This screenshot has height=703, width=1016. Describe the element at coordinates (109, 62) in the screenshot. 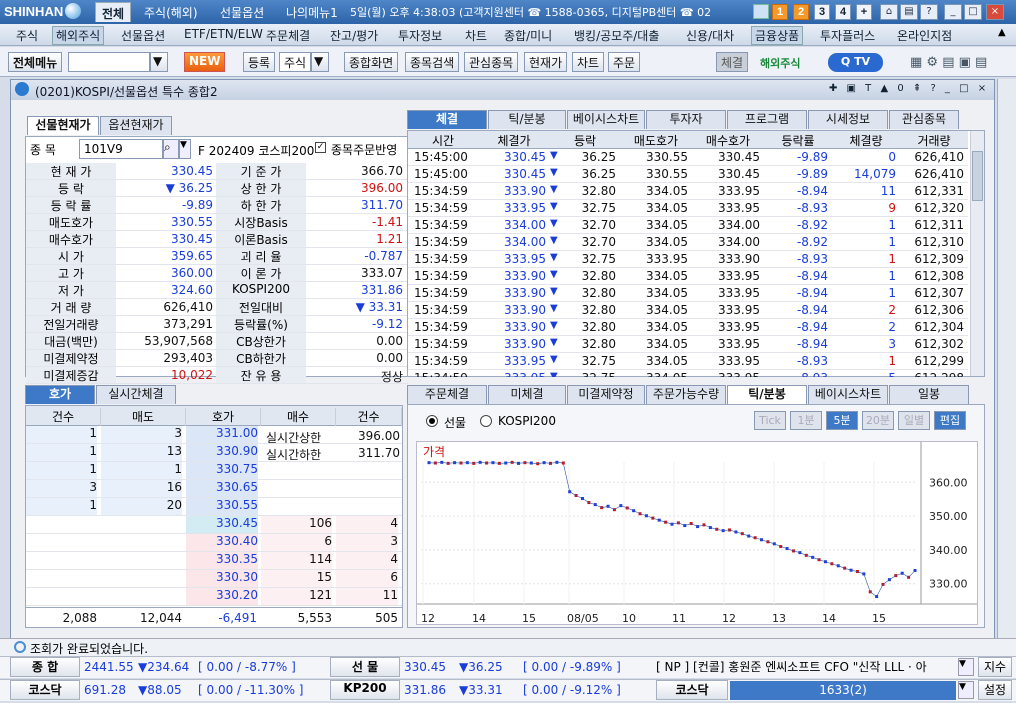

I see `menu-search-input` at that location.